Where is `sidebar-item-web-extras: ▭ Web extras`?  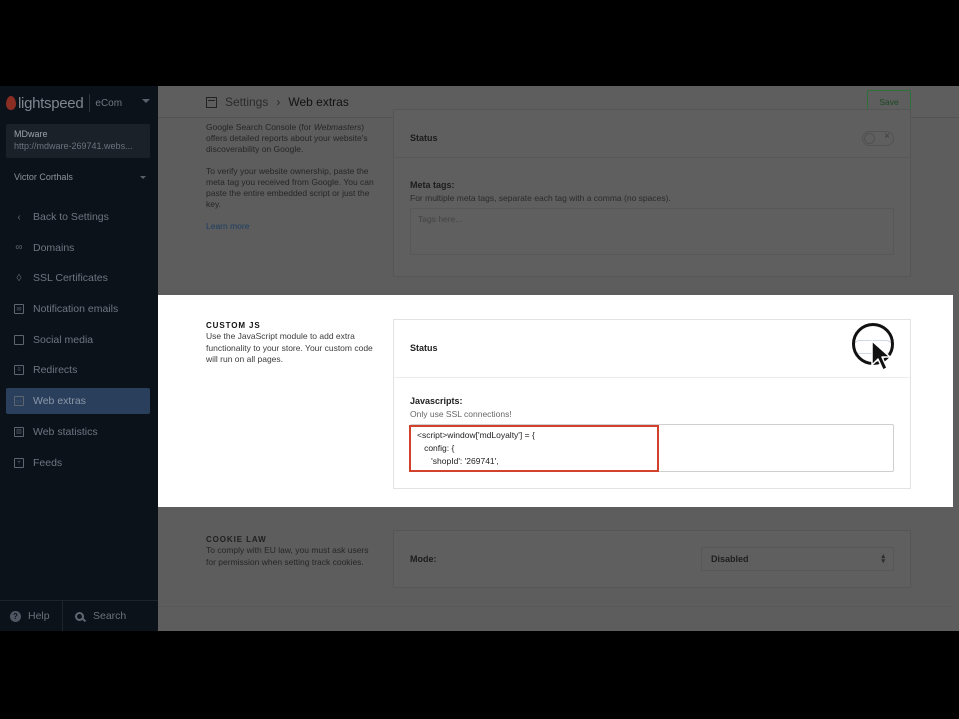
sidebar-item-web-extras: ▭ Web extras is located at coordinates (78, 401).